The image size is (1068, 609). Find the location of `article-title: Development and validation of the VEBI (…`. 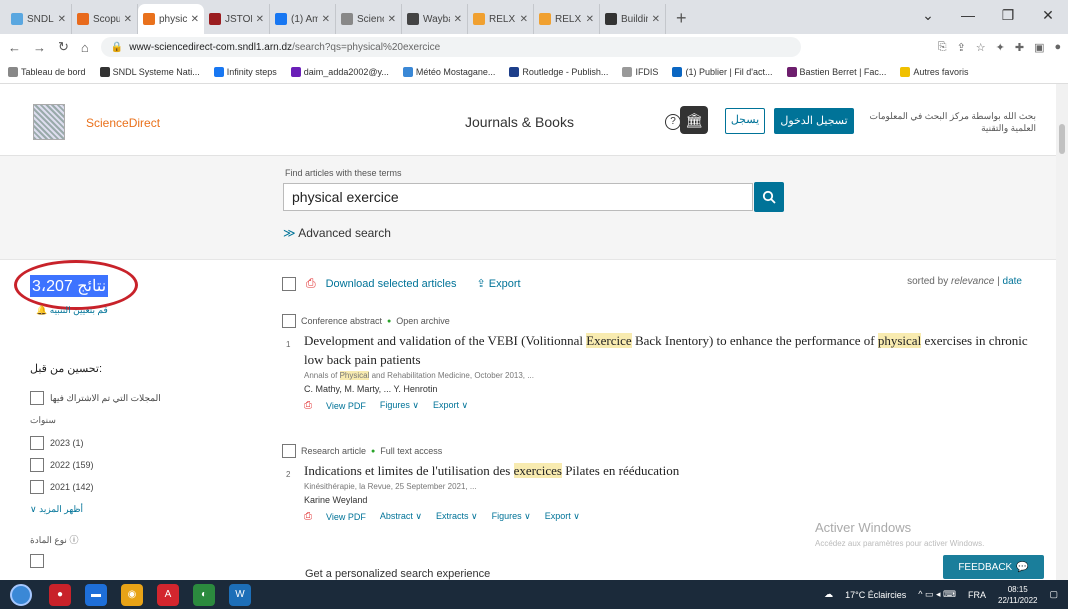

article-title: Development and validation of the VEBI (… is located at coordinates (673, 350).